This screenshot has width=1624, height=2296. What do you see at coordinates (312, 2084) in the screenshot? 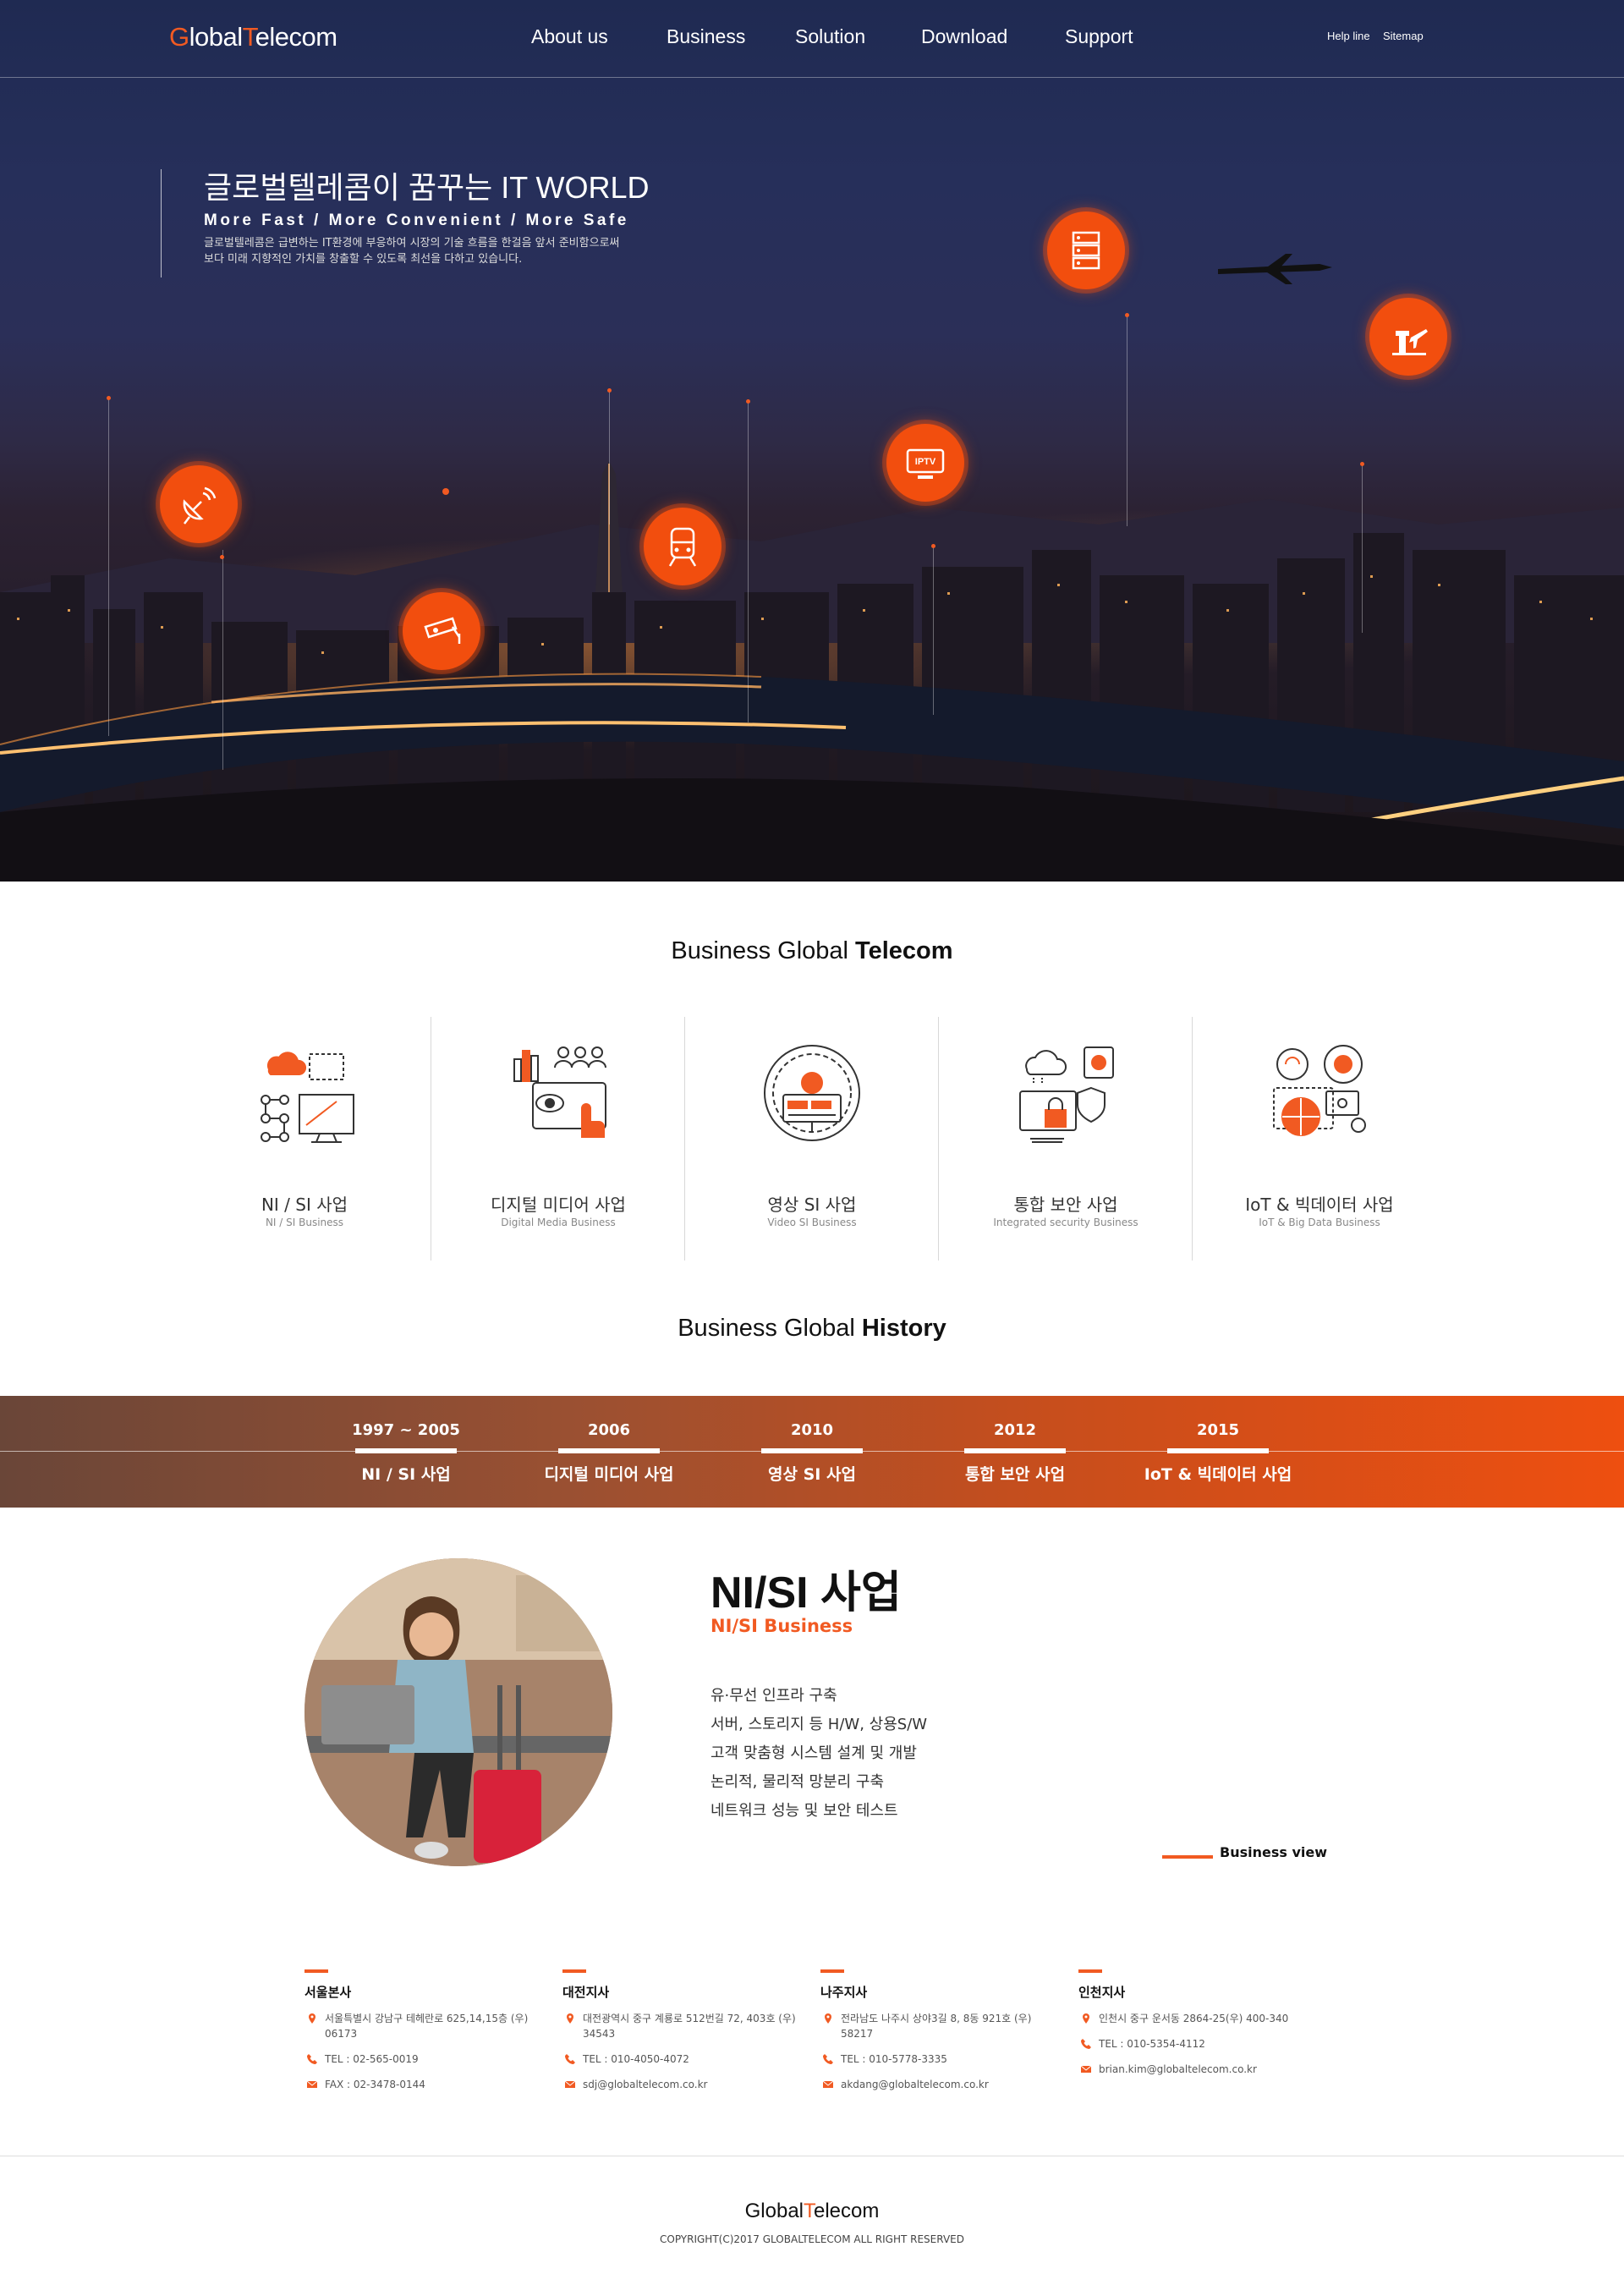
I see `fax-mail-icon` at bounding box center [312, 2084].